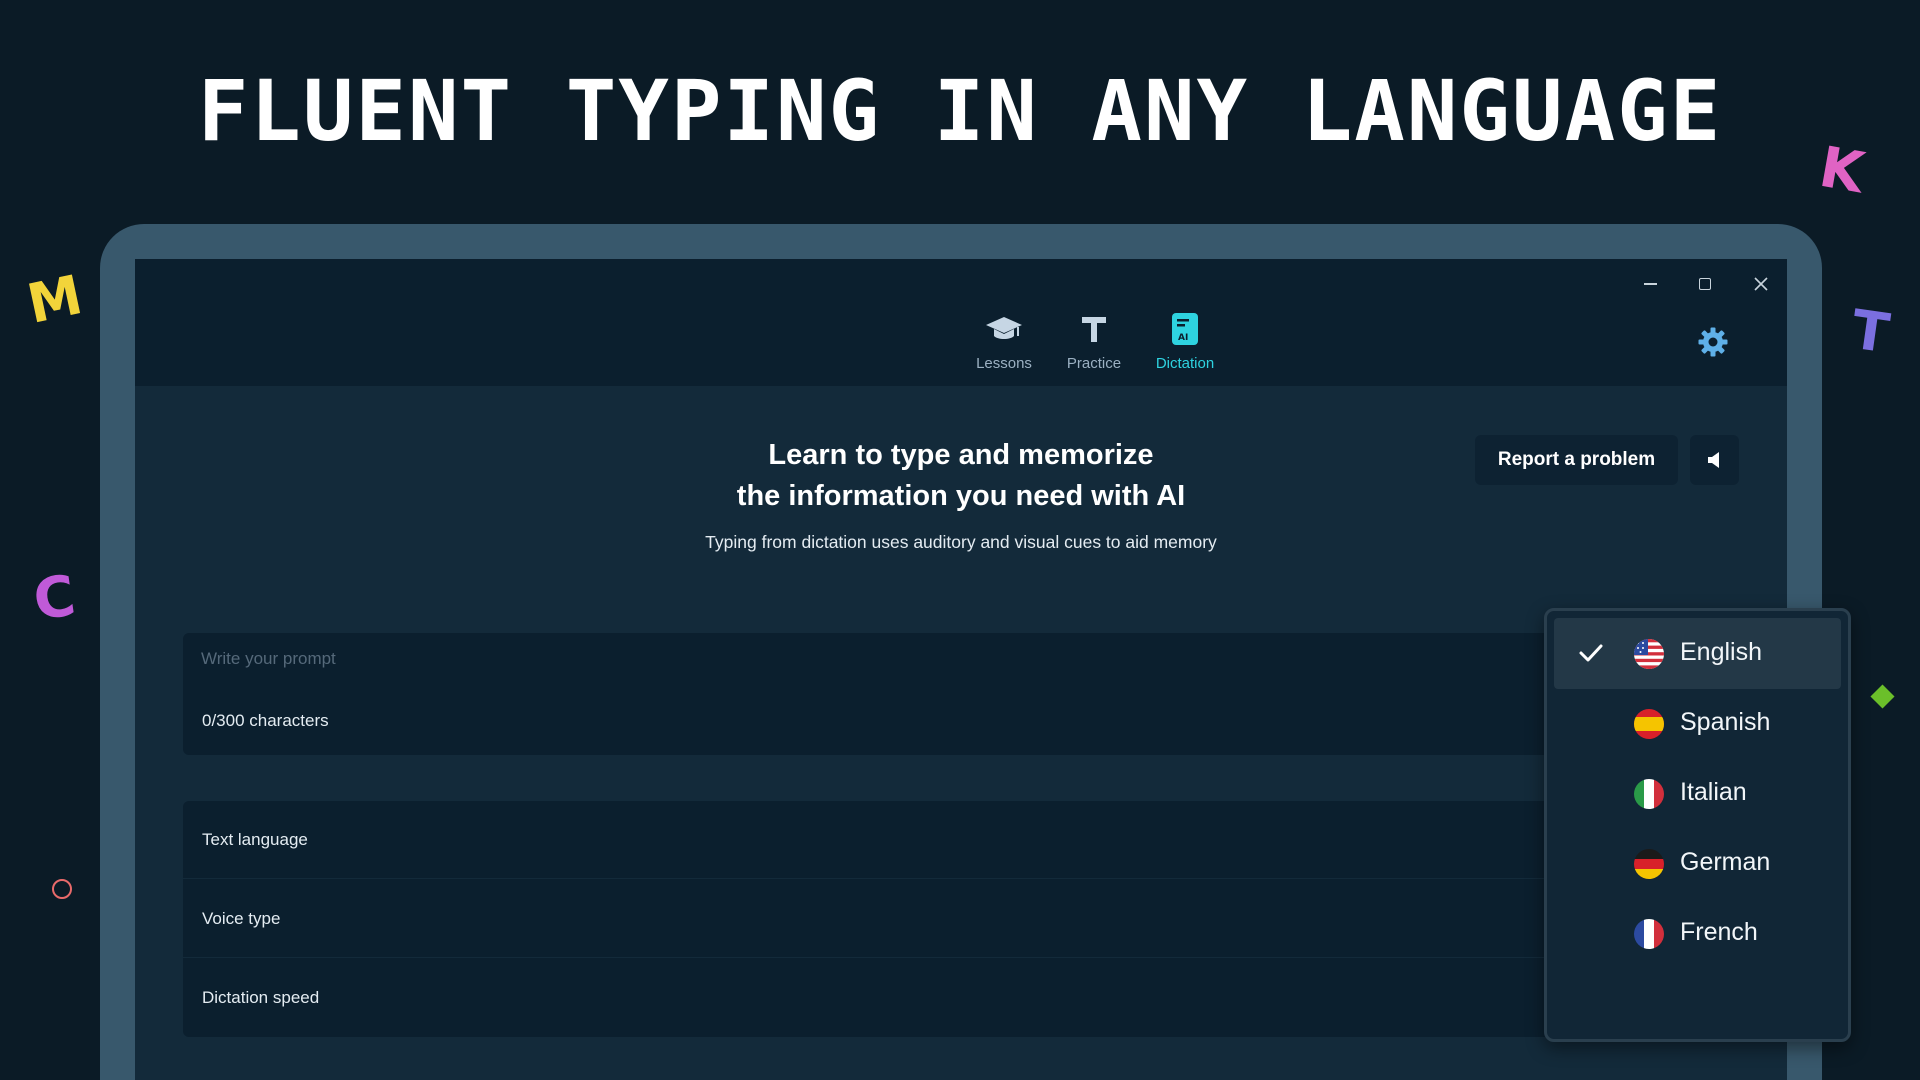 The width and height of the screenshot is (1920, 1080). Describe the element at coordinates (255, 839) in the screenshot. I see `setting-label: Text language` at that location.